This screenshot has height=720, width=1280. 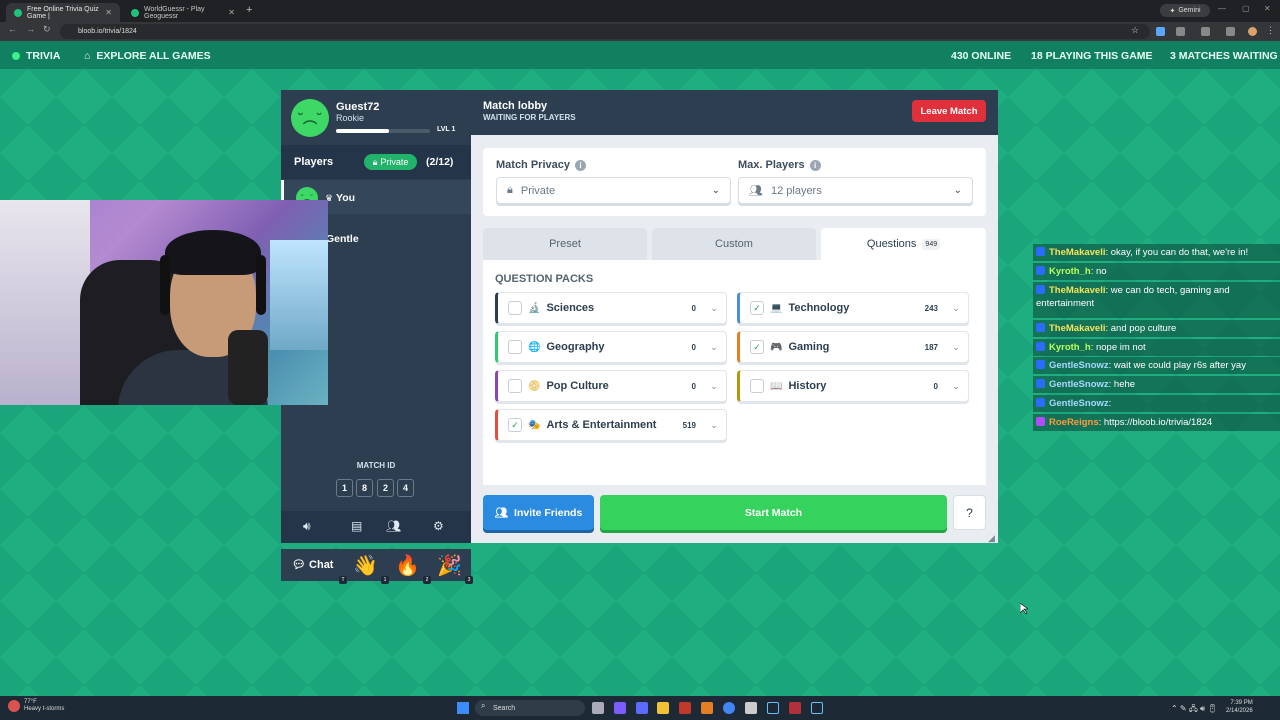 I want to click on webcam-overlay, so click(x=164, y=302).